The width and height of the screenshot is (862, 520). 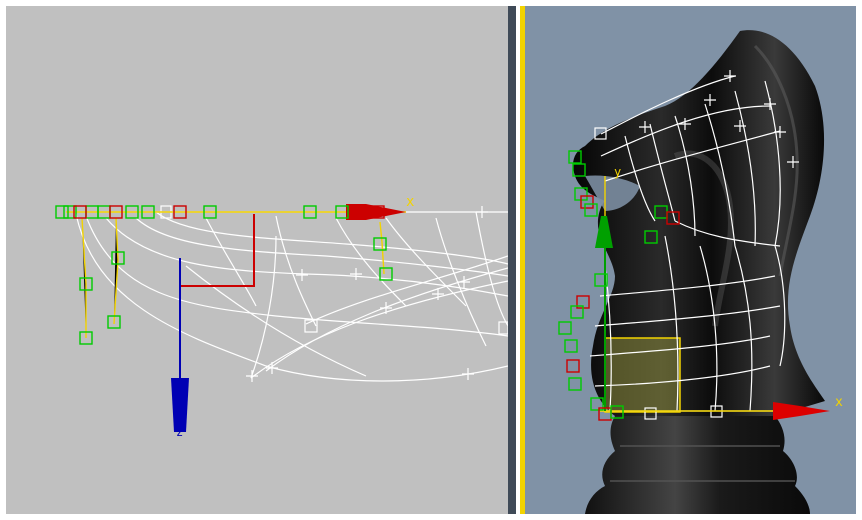 What do you see at coordinates (410, 202) in the screenshot?
I see `gizmo-x-label: x` at bounding box center [410, 202].